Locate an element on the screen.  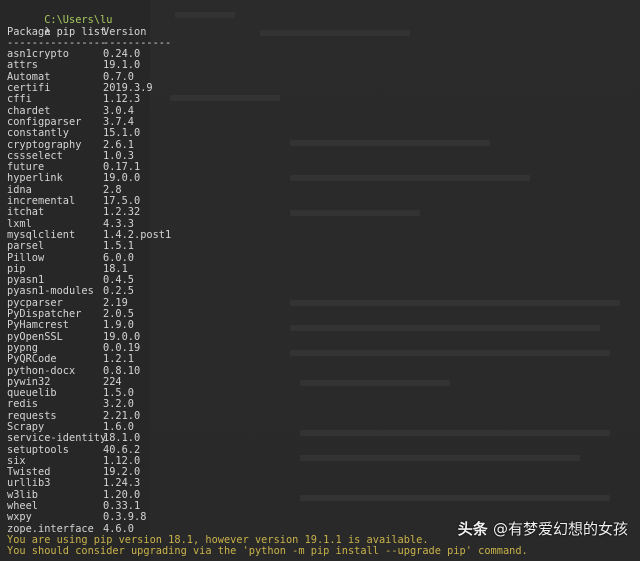
watermark-handle: @有梦爱幻想的女孩 is located at coordinates (560, 529).